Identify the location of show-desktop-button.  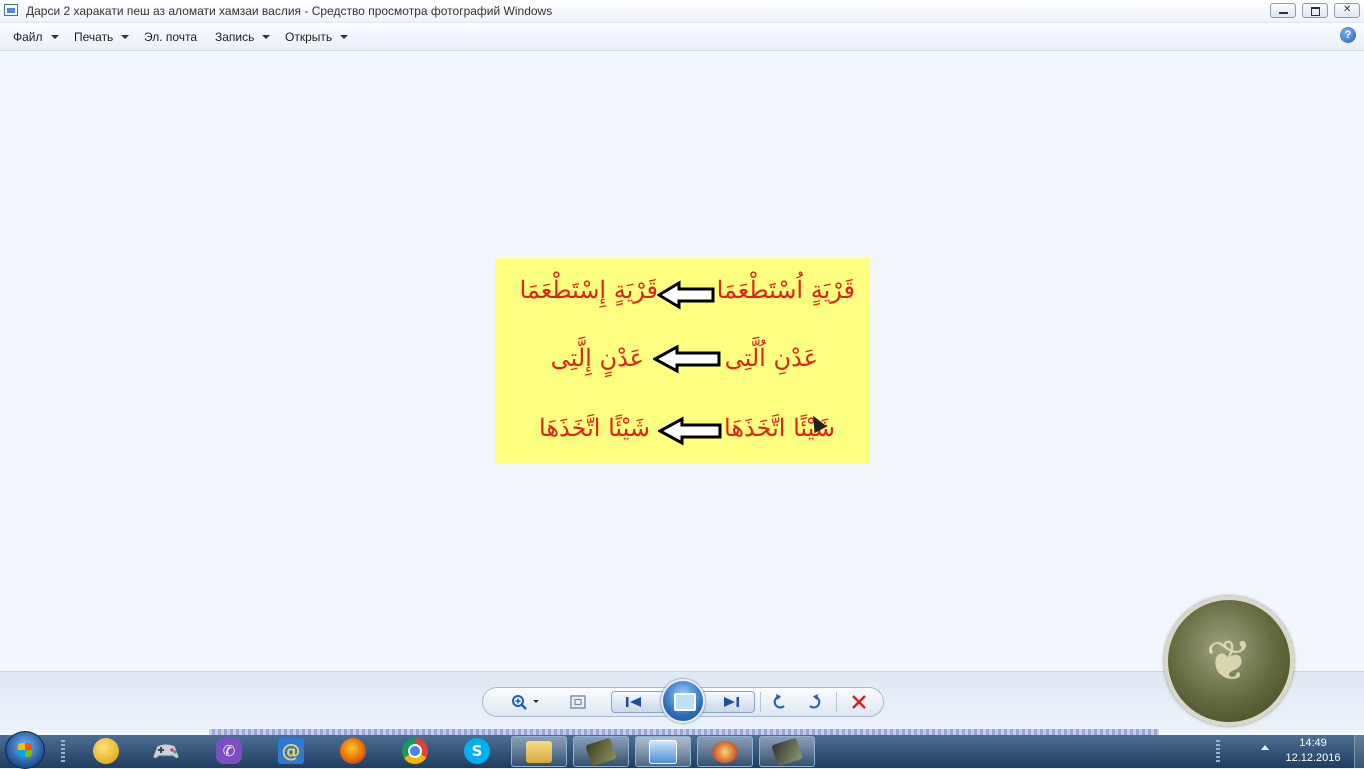
(1359, 751).